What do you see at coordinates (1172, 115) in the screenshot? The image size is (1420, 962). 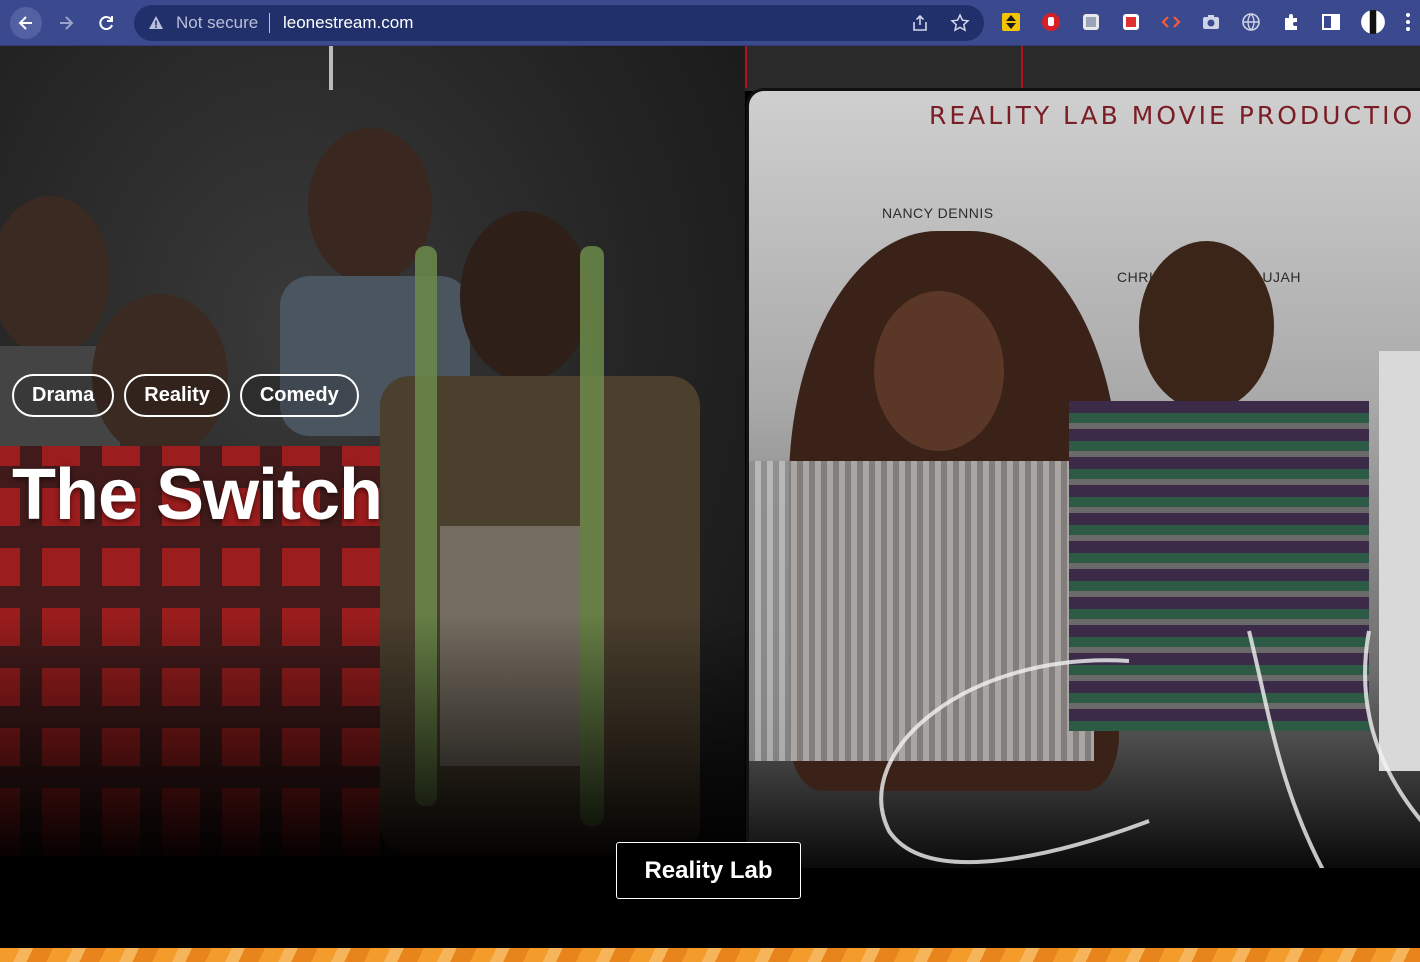 I see `poster-studio-text: REALITY LAB MOVIE PRODUCTIO` at bounding box center [1172, 115].